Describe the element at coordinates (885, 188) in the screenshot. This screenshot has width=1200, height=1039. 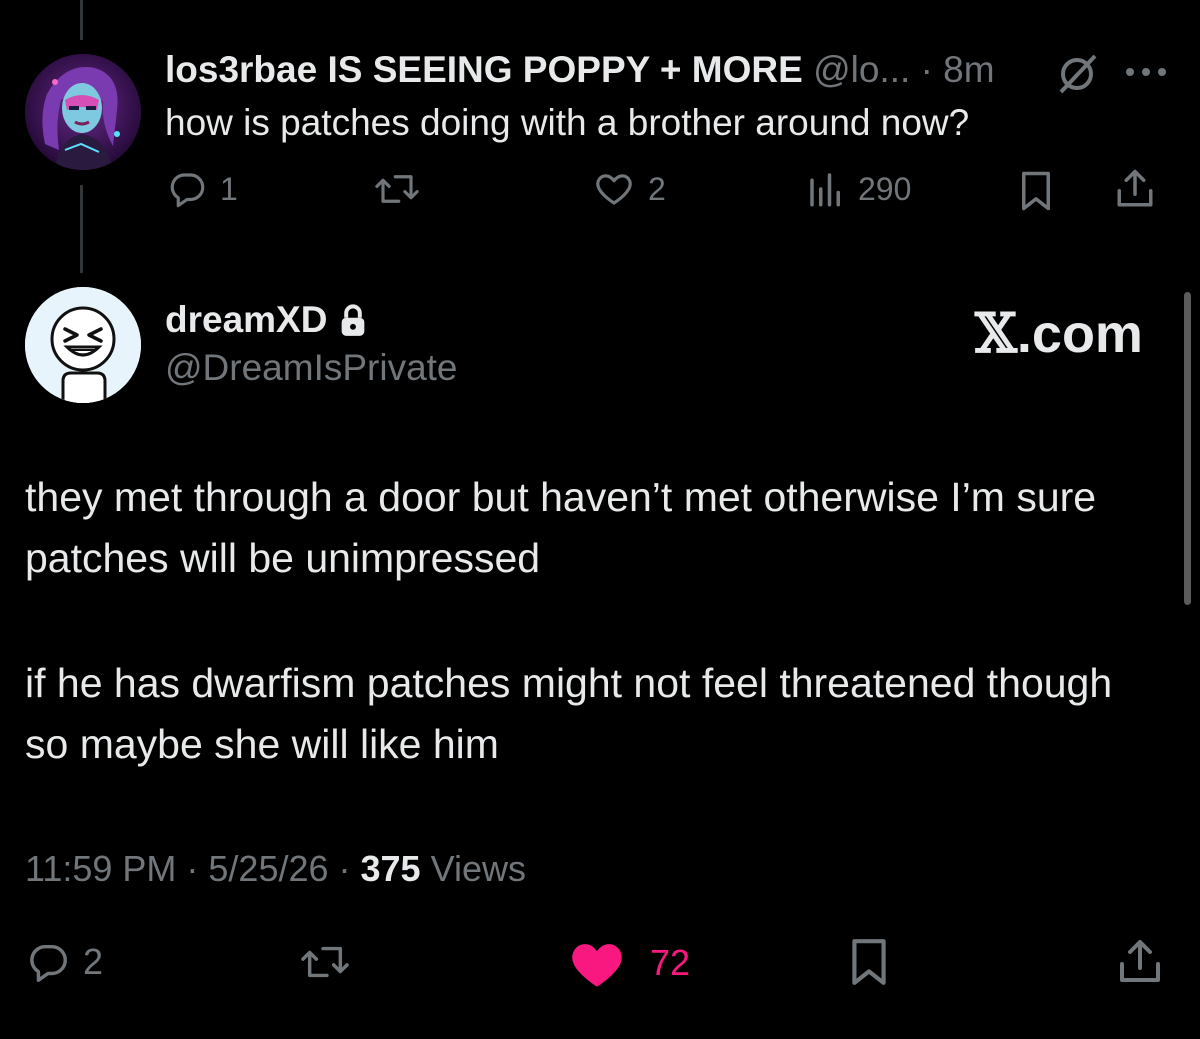
I see `views-count: 290` at that location.